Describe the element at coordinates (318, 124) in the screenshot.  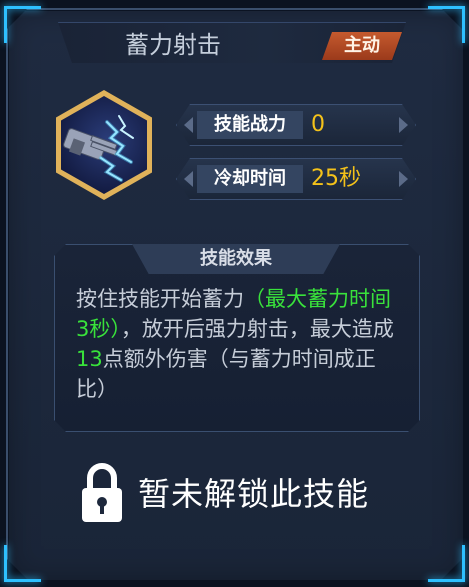
I see `stat-value: 0` at that location.